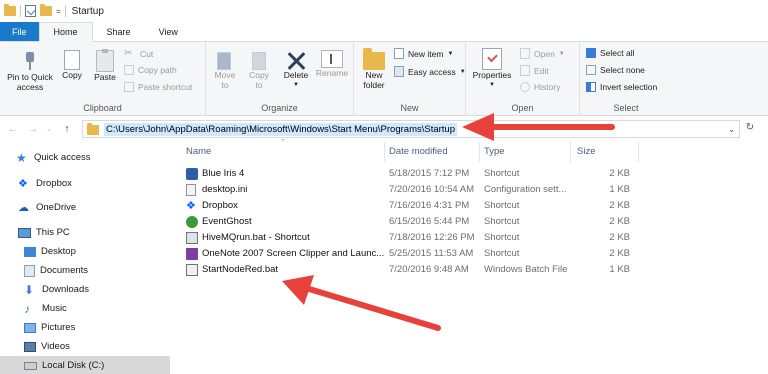  Describe the element at coordinates (225, 75) in the screenshot. I see `move-to-label-line1: Move` at that location.